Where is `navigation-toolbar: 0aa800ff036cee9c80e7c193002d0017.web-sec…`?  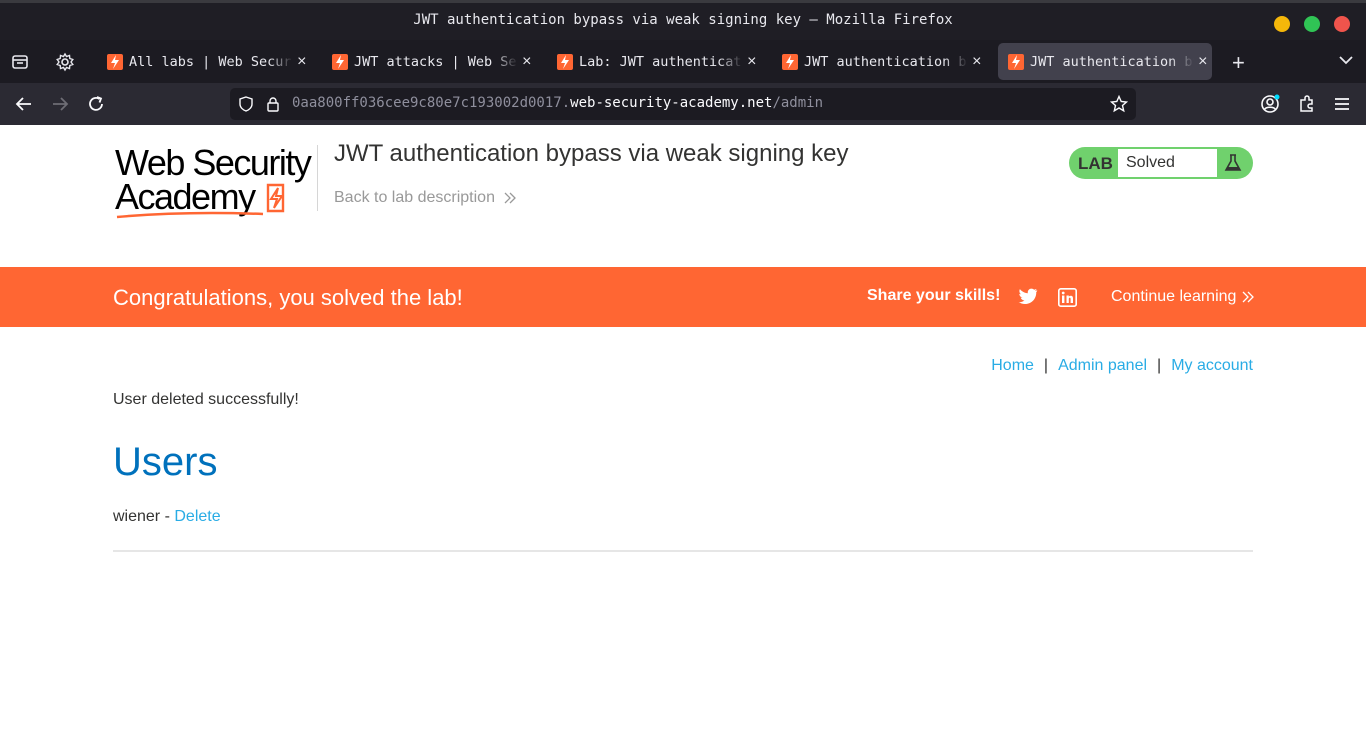 navigation-toolbar: 0aa800ff036cee9c80e7c193002d0017.web-sec… is located at coordinates (683, 104).